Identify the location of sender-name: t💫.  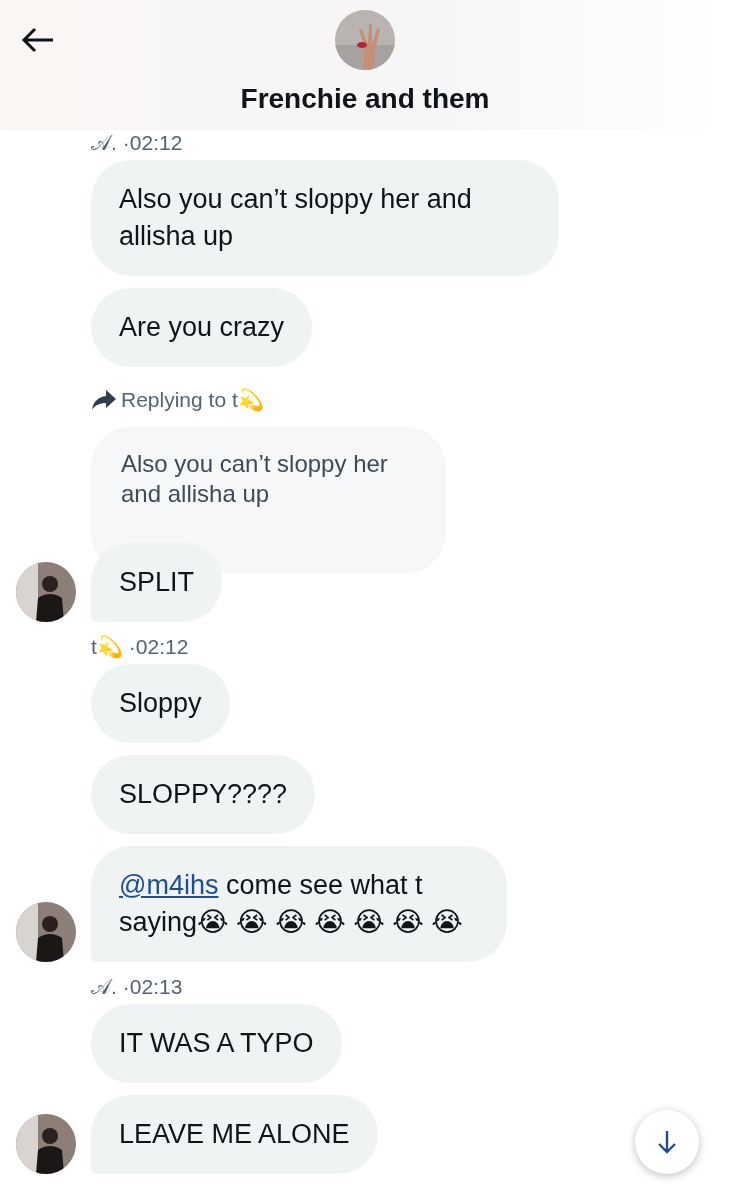
(107, 647).